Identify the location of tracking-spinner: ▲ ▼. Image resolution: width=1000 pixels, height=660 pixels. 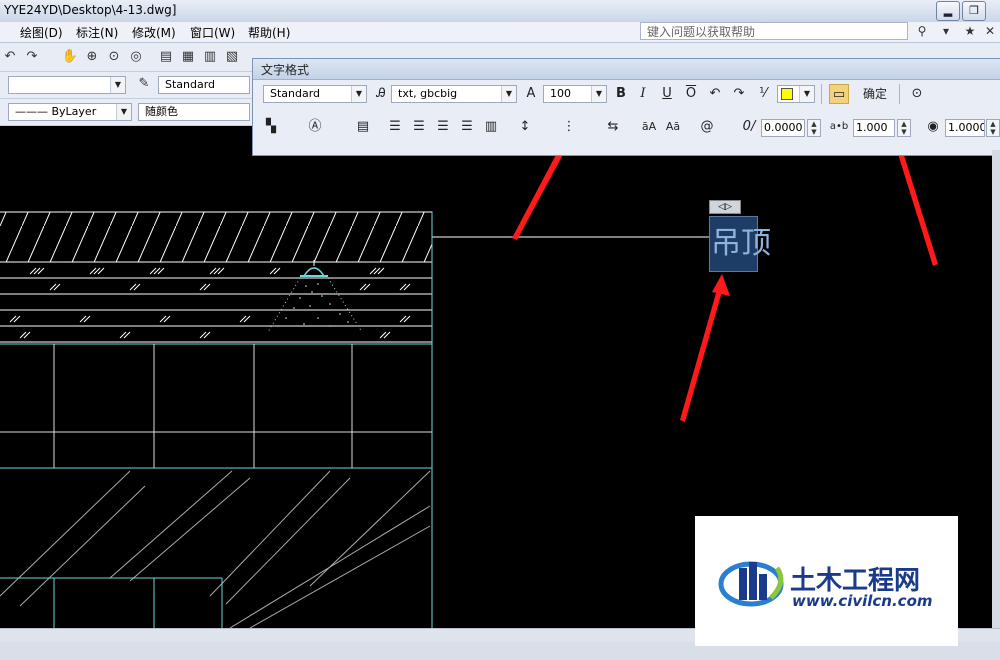
(904, 128).